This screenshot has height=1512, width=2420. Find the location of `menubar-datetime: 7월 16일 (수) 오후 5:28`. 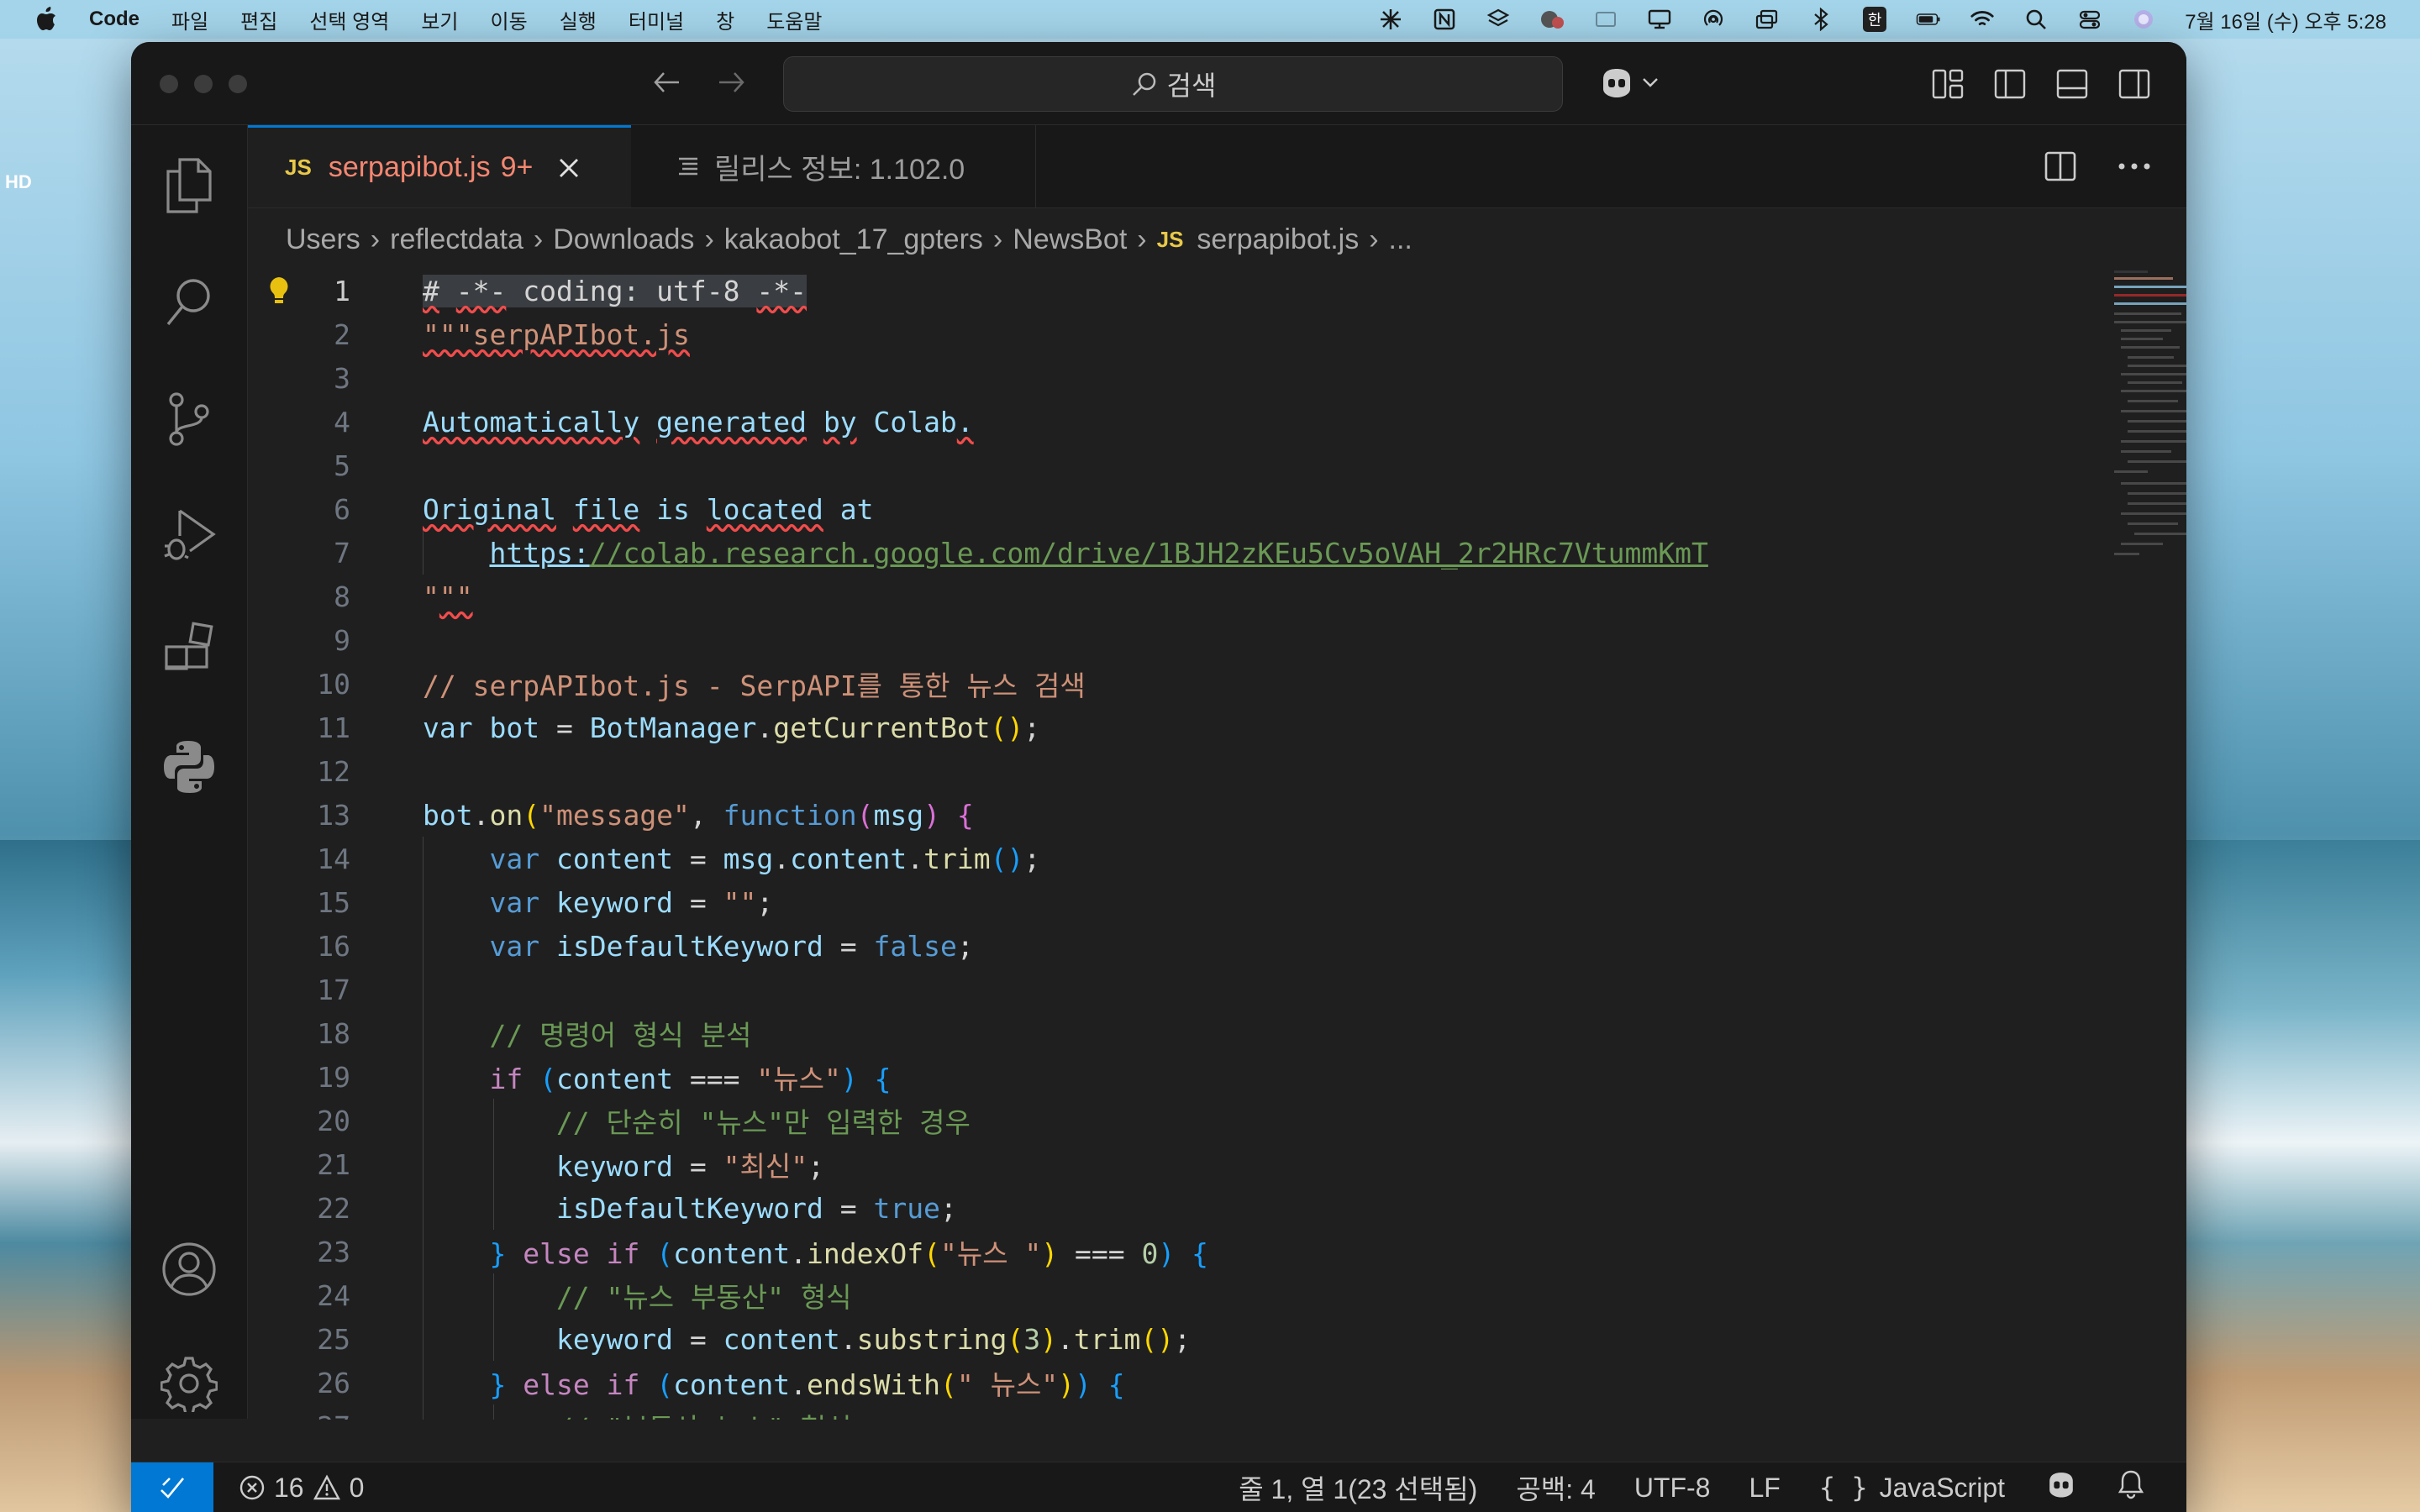

menubar-datetime: 7월 16일 (수) 오후 5:28 is located at coordinates (2285, 19).